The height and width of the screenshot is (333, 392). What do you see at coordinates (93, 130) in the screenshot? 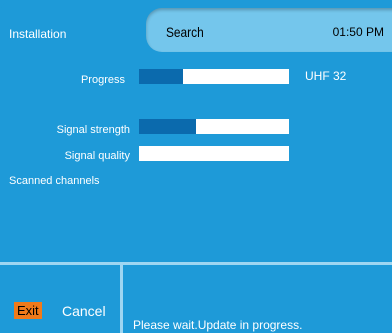
I see `signal-strength-label: Signal strength` at bounding box center [93, 130].